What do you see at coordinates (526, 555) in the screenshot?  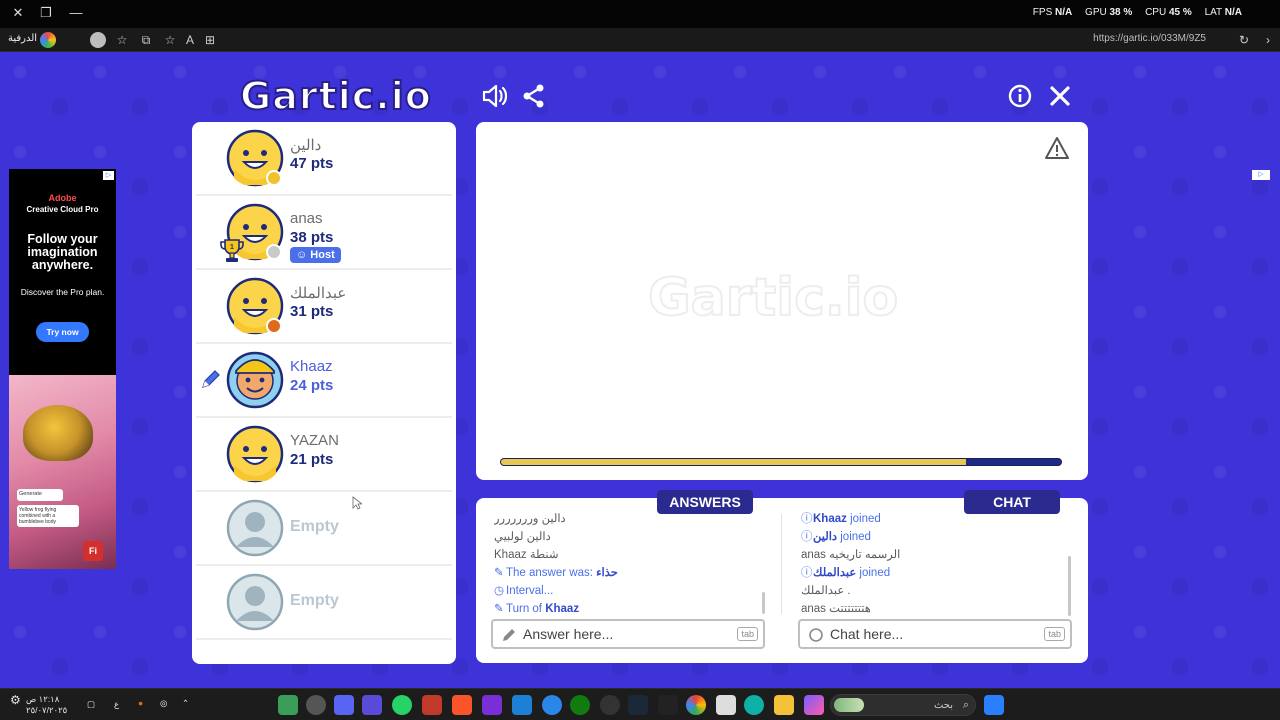 I see `message-line: Khaaz شنطة` at bounding box center [526, 555].